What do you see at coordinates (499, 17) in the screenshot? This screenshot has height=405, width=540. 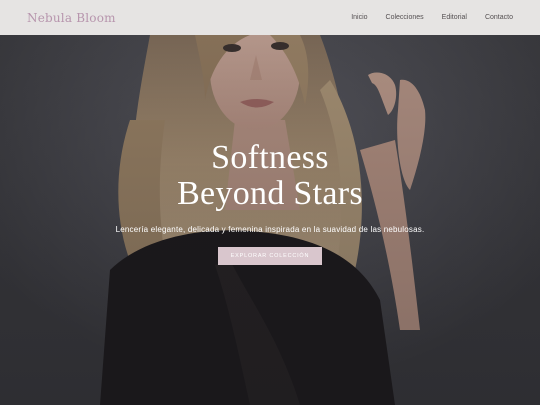 I see `nav-link-contacto: Contacto` at bounding box center [499, 17].